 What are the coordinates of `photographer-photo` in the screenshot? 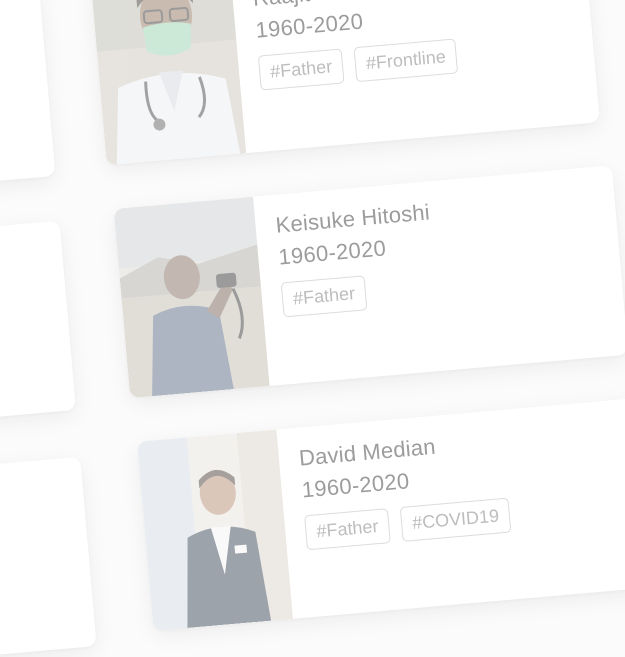 It's located at (191, 297).